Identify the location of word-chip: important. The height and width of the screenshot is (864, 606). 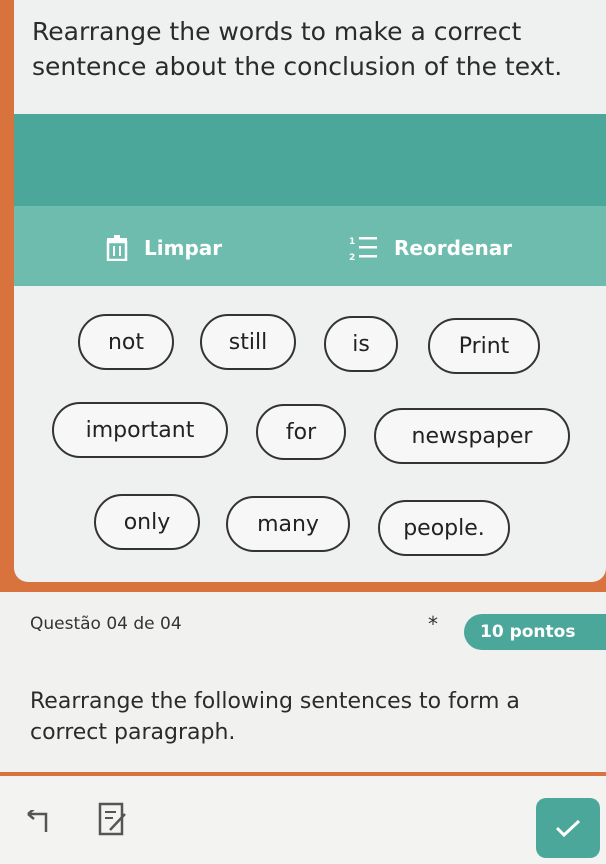
(140, 430).